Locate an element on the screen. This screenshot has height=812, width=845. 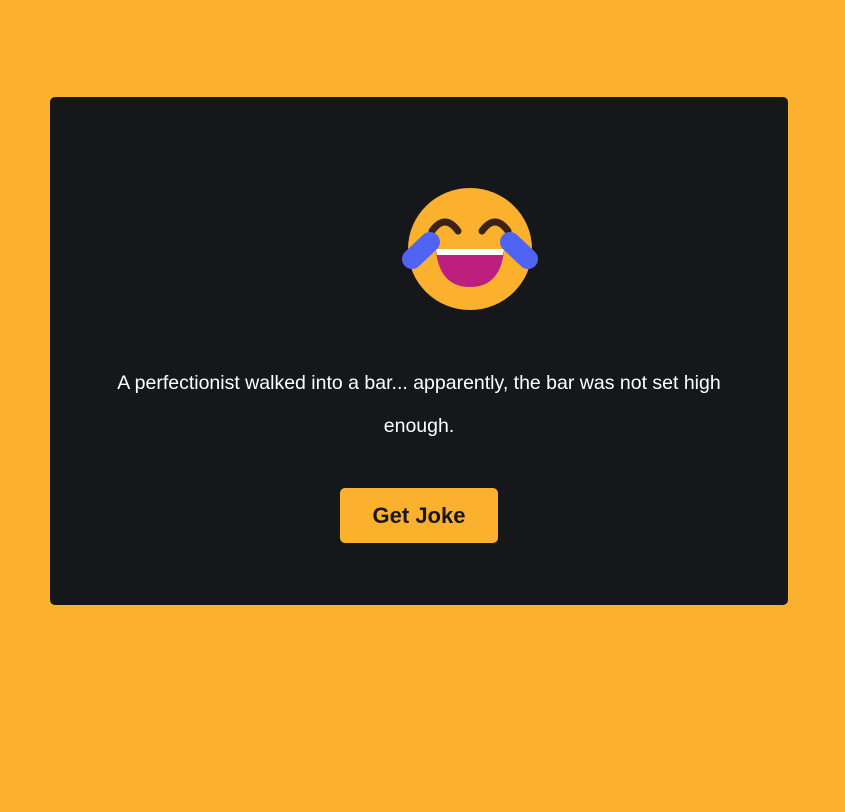
get-joke-button: Get Joke is located at coordinates (419, 515).